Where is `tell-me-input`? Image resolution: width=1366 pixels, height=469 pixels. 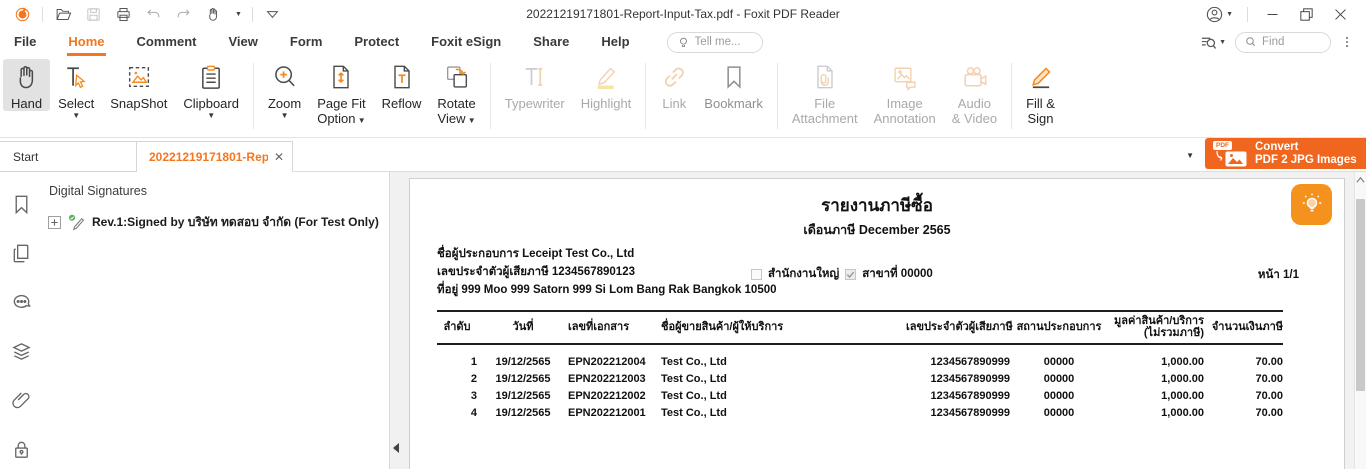 tell-me-input is located at coordinates (723, 42).